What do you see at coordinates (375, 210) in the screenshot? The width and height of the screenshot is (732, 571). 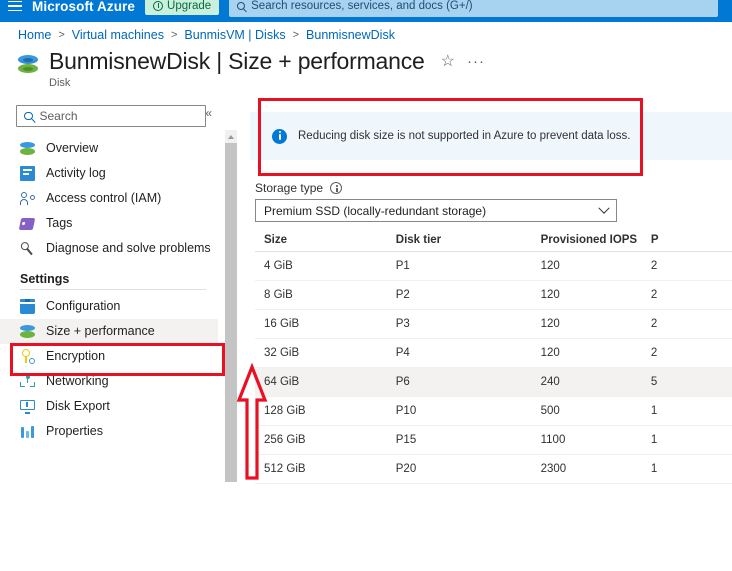 I see `storage-type-value: Premium SSD (locally-redundant storage)` at bounding box center [375, 210].